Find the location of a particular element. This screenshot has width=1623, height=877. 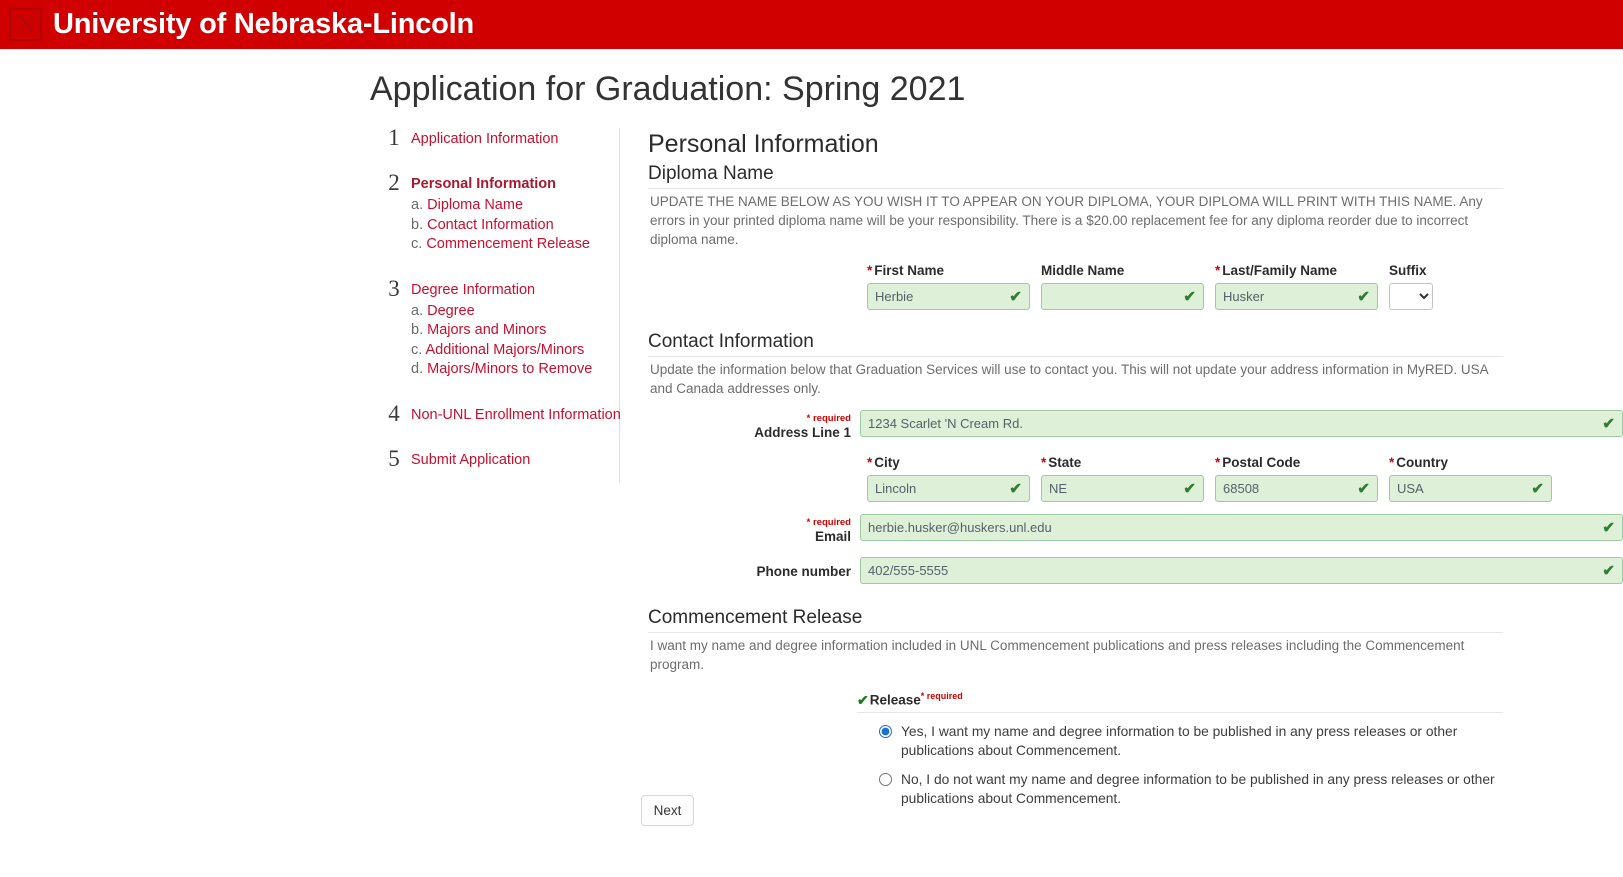

step-number: 3 is located at coordinates (394, 288).